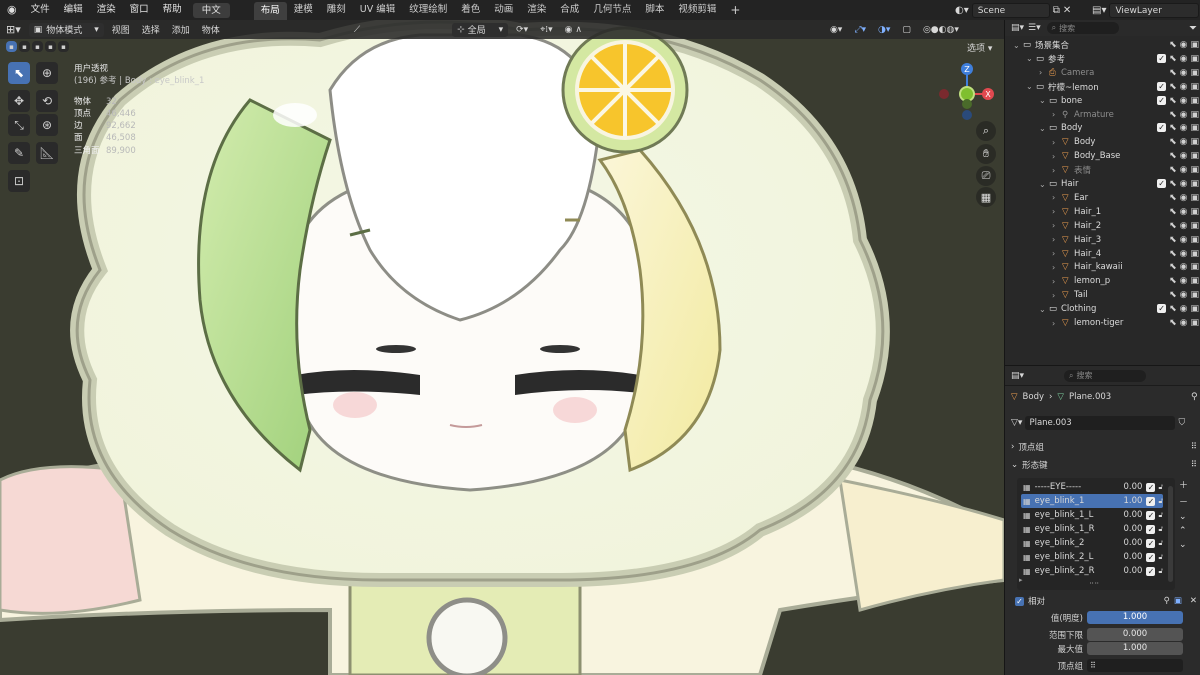  Describe the element at coordinates (1183, 545) in the screenshot. I see `move-down-icon: ⌄` at that location.